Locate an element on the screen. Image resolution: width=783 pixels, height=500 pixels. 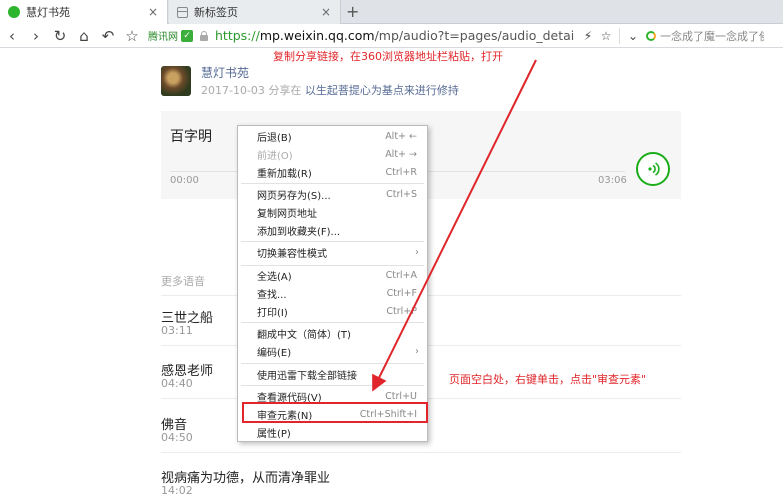
back-button: ‹ is located at coordinates (12, 36).